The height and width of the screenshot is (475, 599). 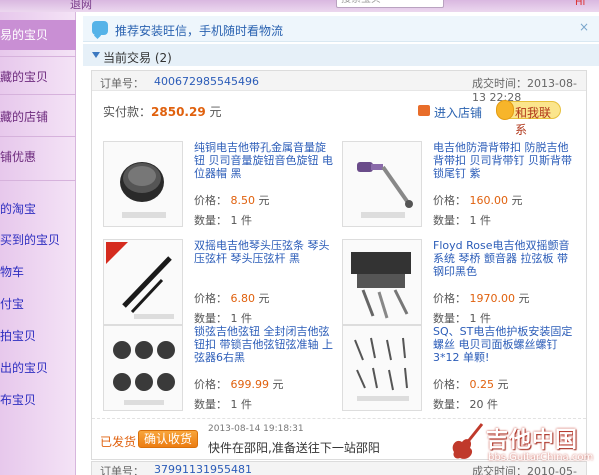 I want to click on enter-shop-link: 进入店铺, so click(x=450, y=112).